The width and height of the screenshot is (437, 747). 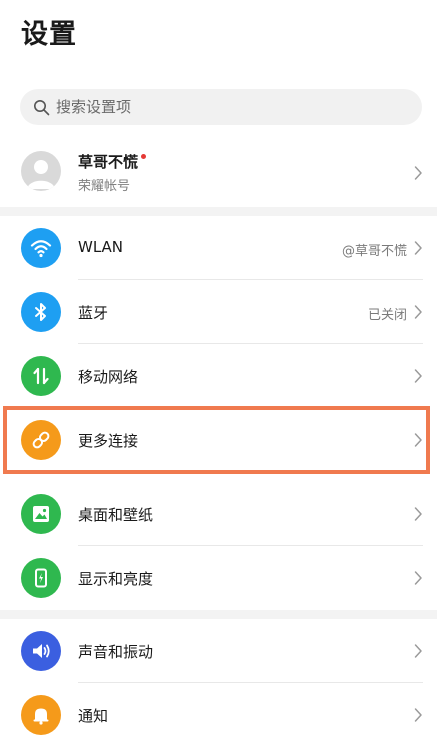 I want to click on settings-item-more-connections: 更多连接, so click(x=218, y=440).